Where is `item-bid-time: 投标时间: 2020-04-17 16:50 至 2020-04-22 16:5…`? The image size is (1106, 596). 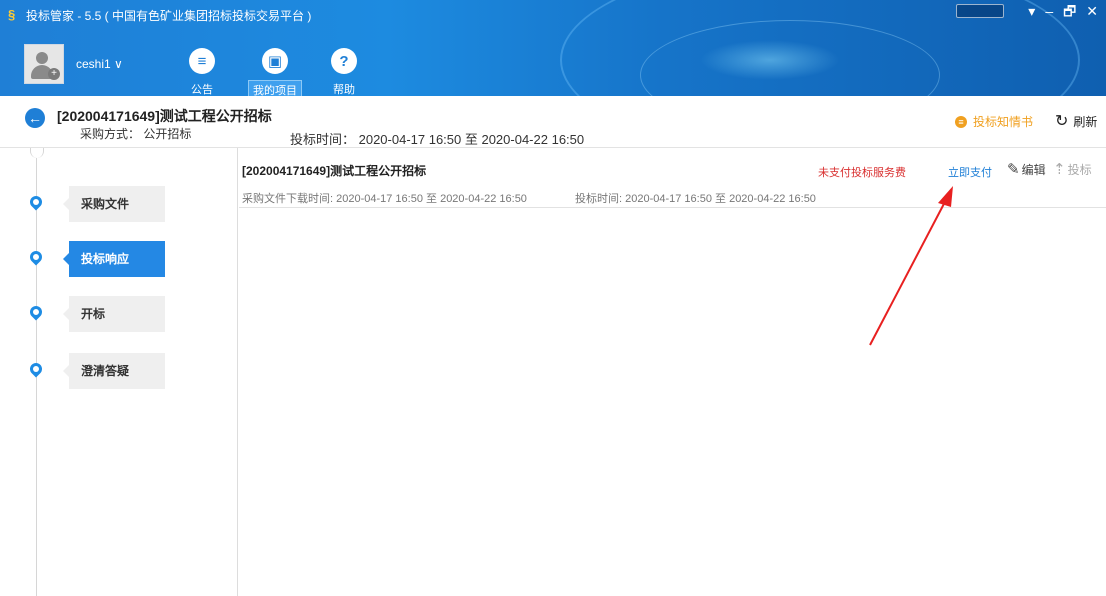 item-bid-time: 投标时间: 2020-04-17 16:50 至 2020-04-22 16:5… is located at coordinates (695, 199).